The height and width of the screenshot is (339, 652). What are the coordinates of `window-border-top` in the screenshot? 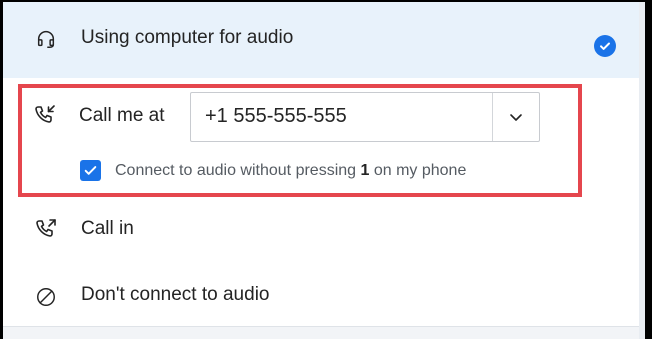 It's located at (326, 1).